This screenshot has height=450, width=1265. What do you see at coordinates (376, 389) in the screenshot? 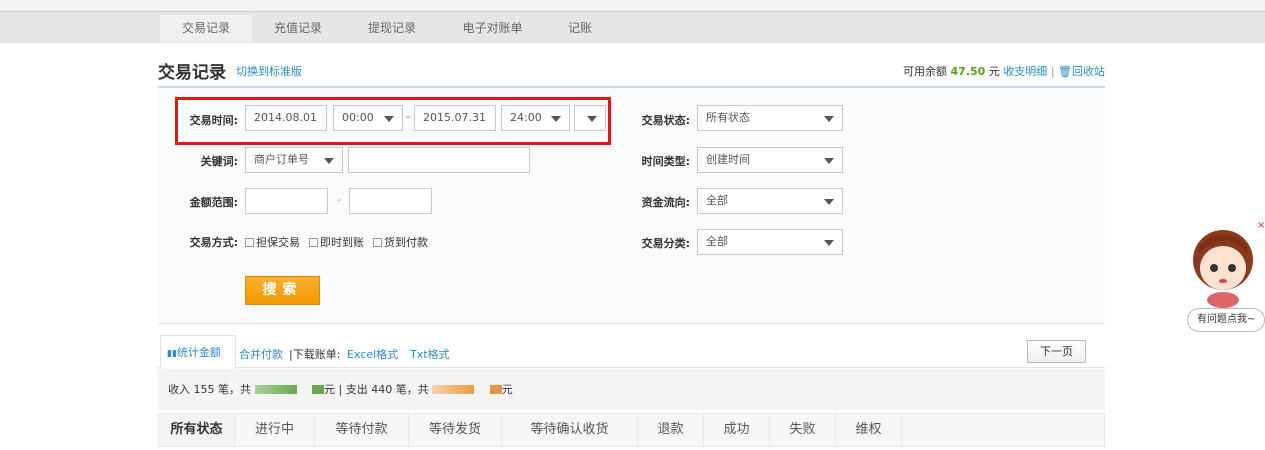
I see `income-unit: 元 | 支出 440 笔，共` at bounding box center [376, 389].